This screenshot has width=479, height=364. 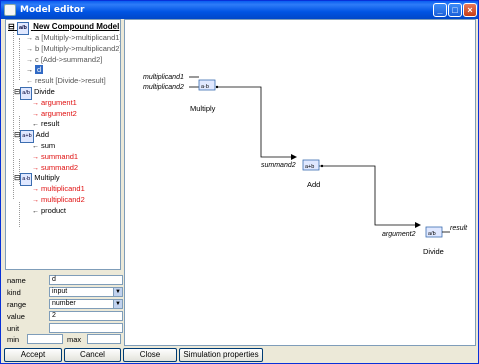 What do you see at coordinates (313, 184) in the screenshot?
I see `add-title: Add` at bounding box center [313, 184].